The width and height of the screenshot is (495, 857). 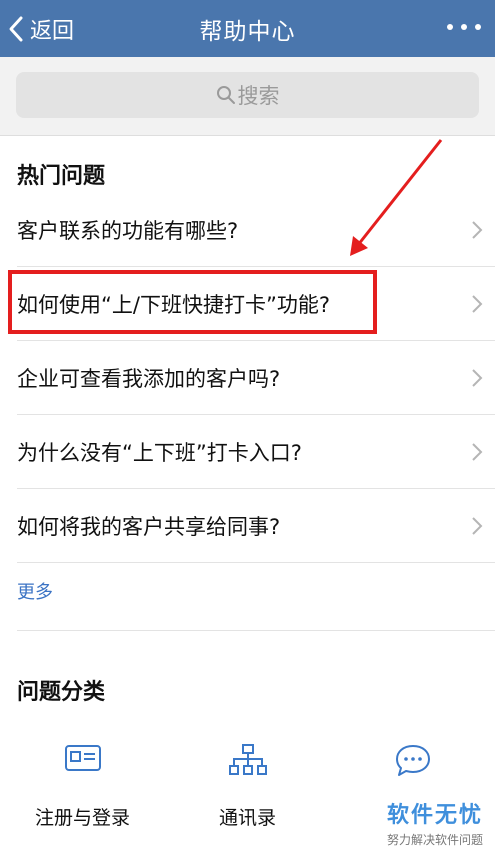 What do you see at coordinates (258, 96) in the screenshot?
I see `search-placeholder: 搜索` at bounding box center [258, 96].